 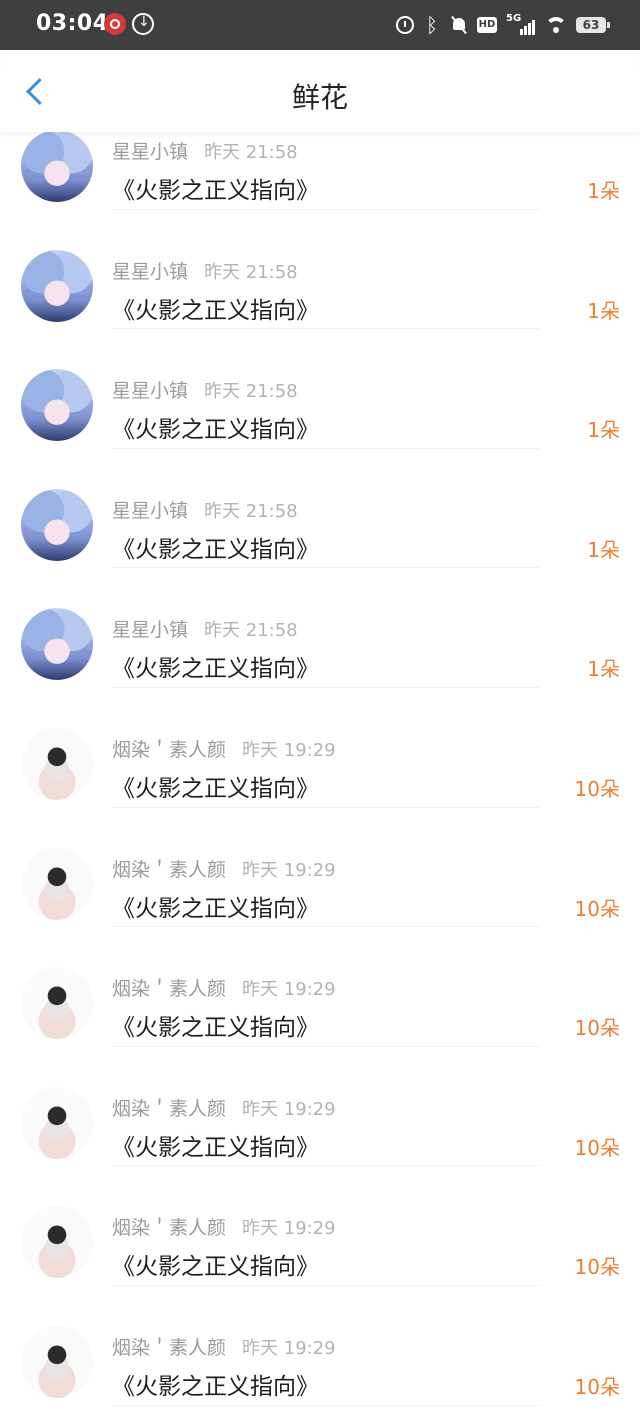 I want to click on bluetooth-icon, so click(x=432, y=25).